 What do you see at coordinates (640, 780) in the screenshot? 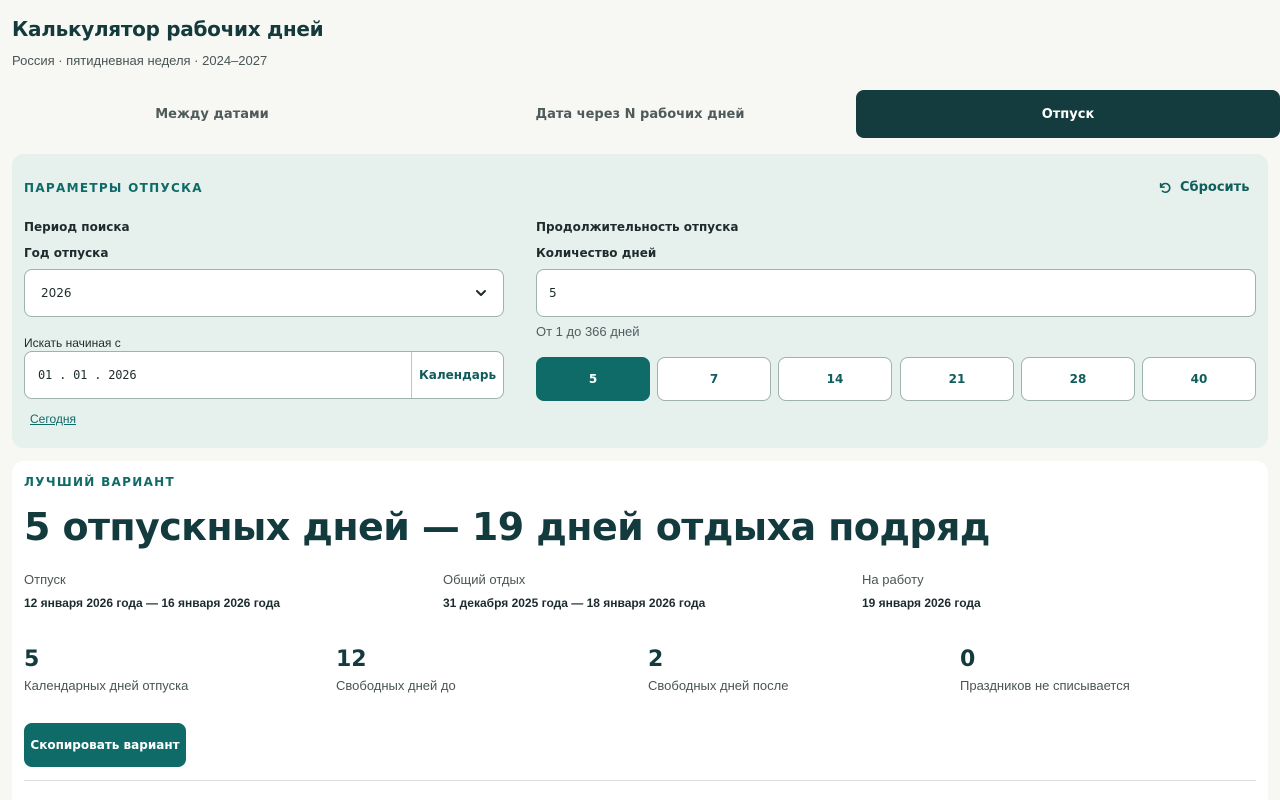
I see `divider` at bounding box center [640, 780].